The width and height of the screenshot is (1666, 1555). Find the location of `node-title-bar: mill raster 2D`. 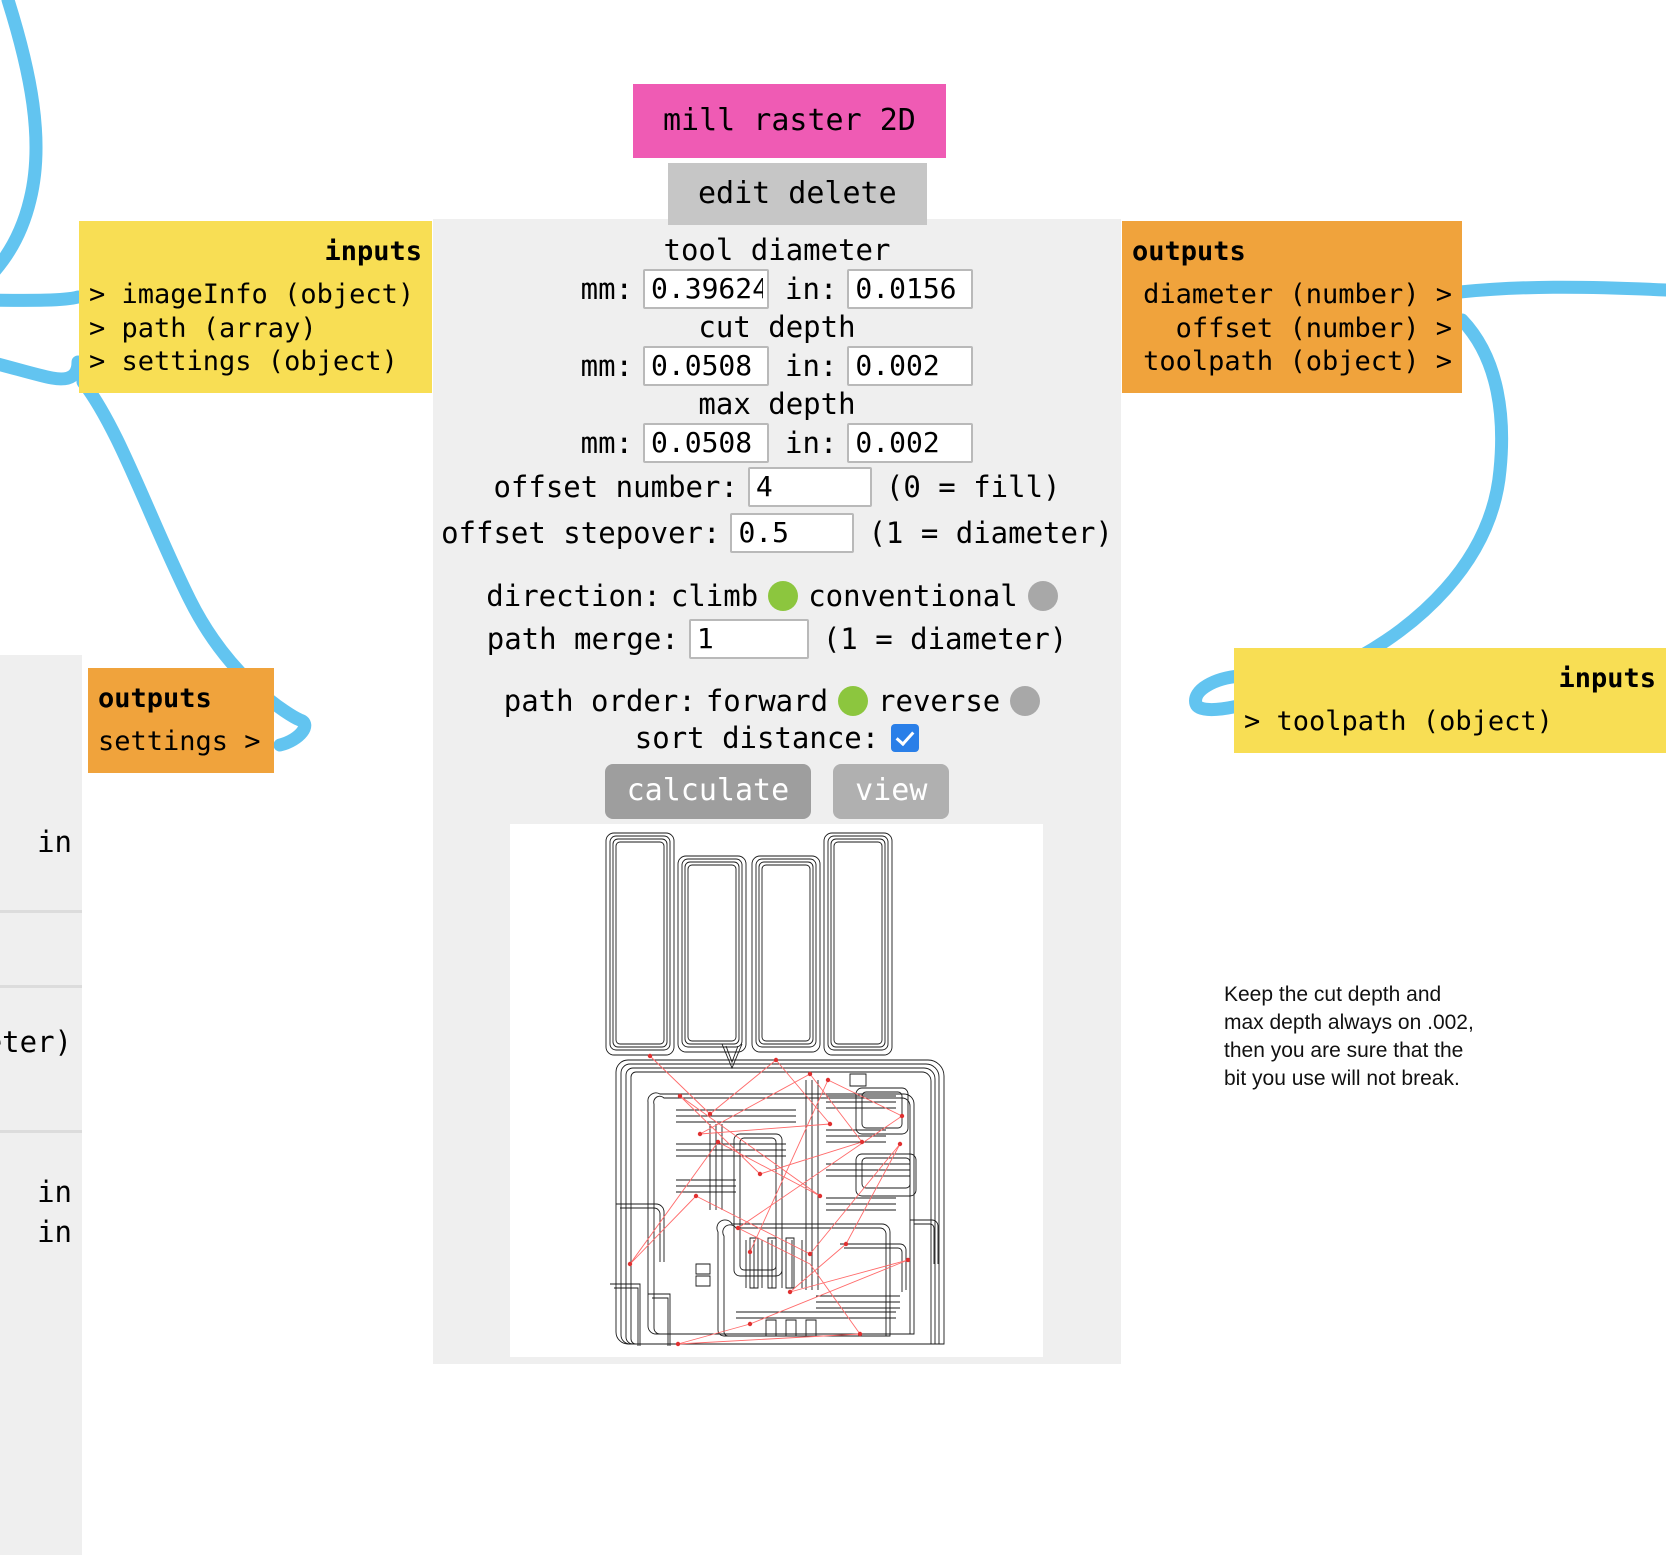

node-title-bar: mill raster 2D is located at coordinates (789, 121).